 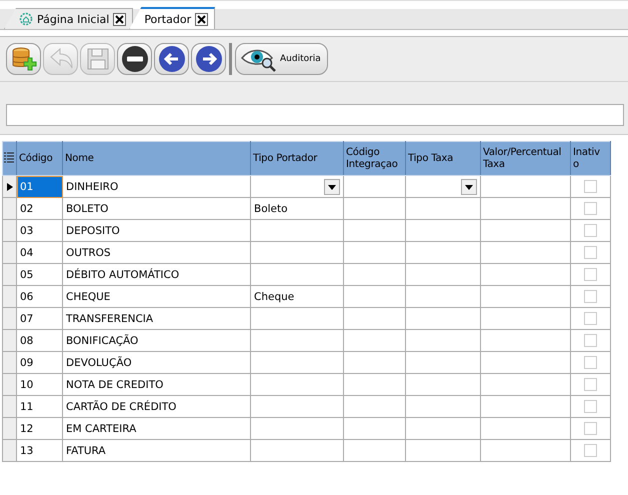 I want to click on table-cell: CARTÃO DE CRÉDITO, so click(x=156, y=407).